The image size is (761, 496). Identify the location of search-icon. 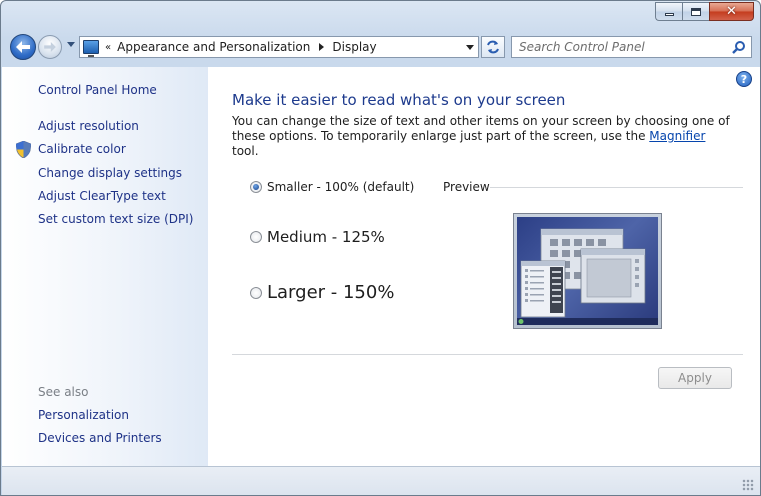
(739, 47).